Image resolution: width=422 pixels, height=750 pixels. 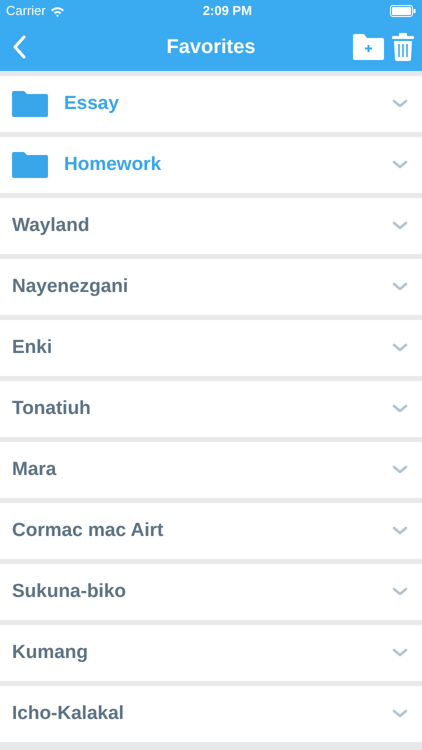 What do you see at coordinates (32, 348) in the screenshot?
I see `row-label: Enki` at bounding box center [32, 348].